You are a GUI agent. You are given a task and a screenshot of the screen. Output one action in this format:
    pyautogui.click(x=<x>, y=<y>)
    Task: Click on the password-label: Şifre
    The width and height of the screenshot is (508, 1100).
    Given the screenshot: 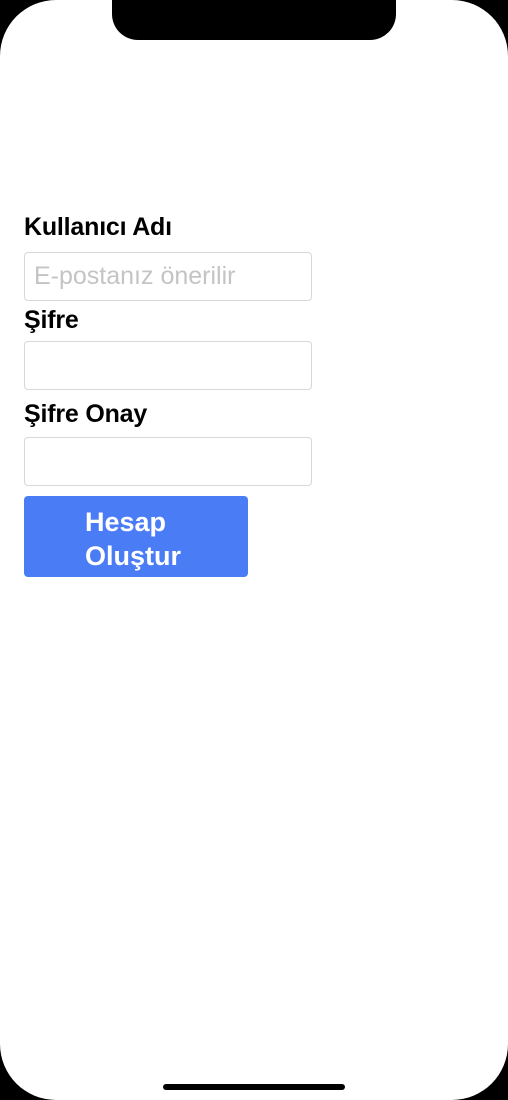 What is the action you would take?
    pyautogui.click(x=51, y=320)
    